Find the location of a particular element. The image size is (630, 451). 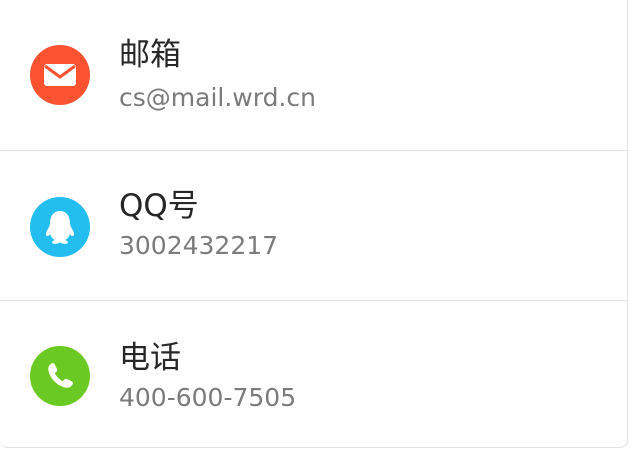

mail-icon is located at coordinates (60, 75).